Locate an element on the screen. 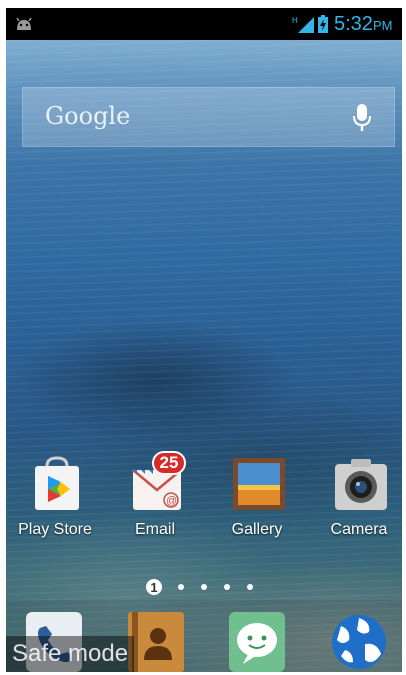 The height and width of the screenshot is (675, 406). contacts-icon is located at coordinates (156, 642).